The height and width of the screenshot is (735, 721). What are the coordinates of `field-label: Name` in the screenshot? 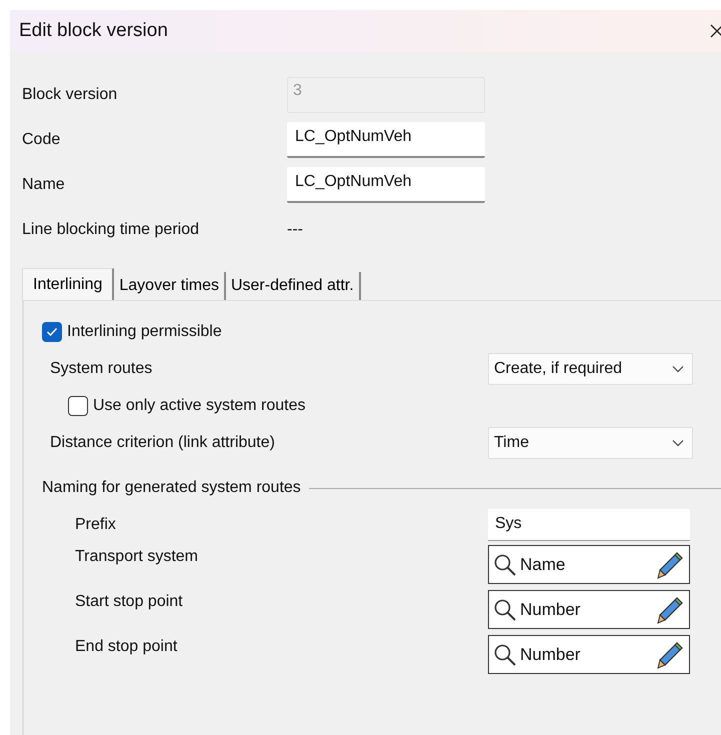 It's located at (44, 185).